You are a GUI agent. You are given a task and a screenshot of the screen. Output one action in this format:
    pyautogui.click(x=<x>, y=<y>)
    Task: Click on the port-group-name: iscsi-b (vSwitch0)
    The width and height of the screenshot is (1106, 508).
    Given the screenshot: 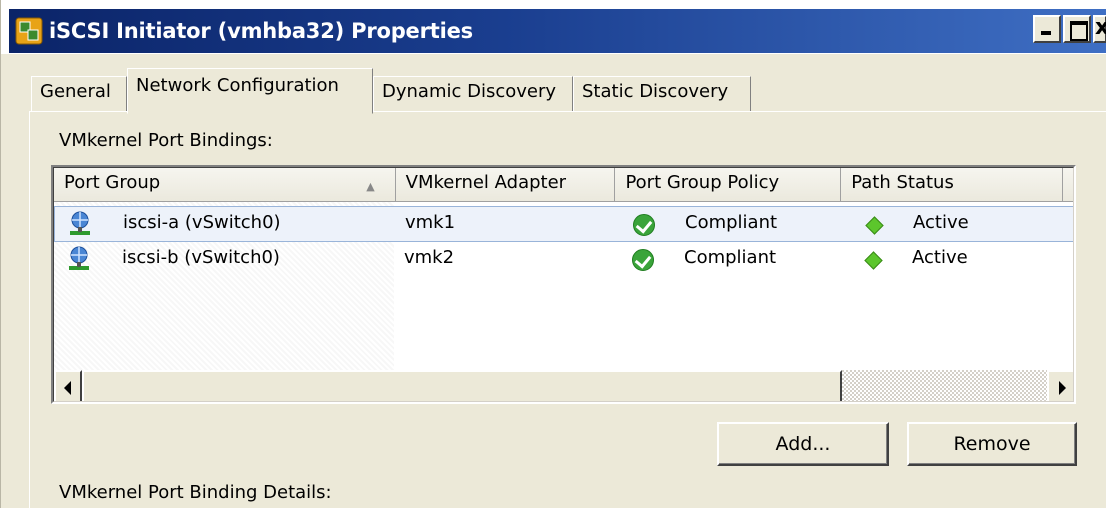 What is the action you would take?
    pyautogui.click(x=201, y=257)
    